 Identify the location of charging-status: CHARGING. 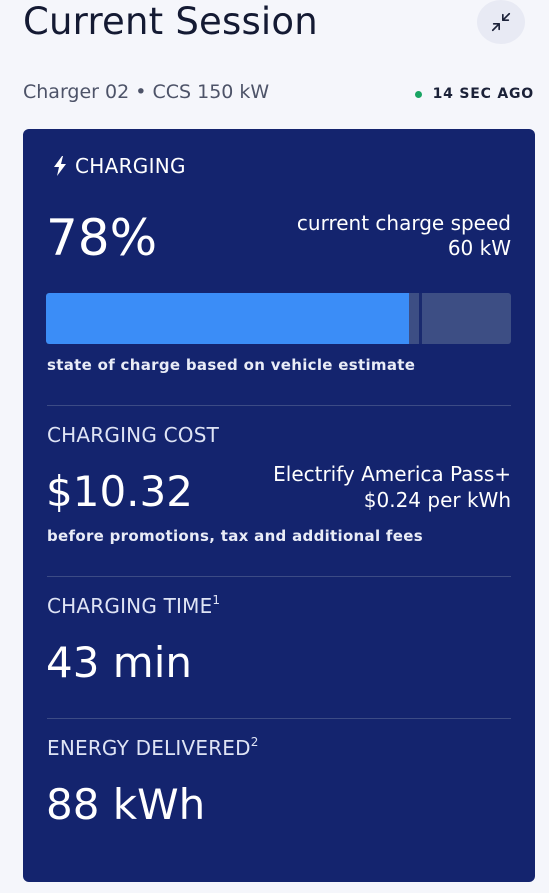
(119, 166).